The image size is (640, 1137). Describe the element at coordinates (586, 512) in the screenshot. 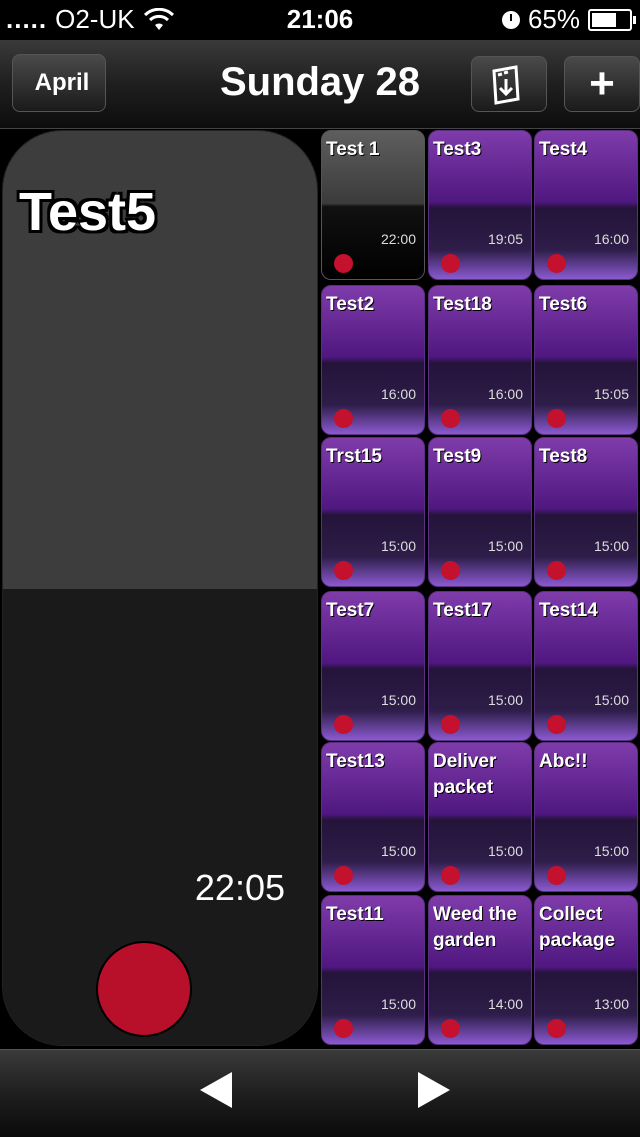

I see `event-tile: Test8 15:00` at that location.